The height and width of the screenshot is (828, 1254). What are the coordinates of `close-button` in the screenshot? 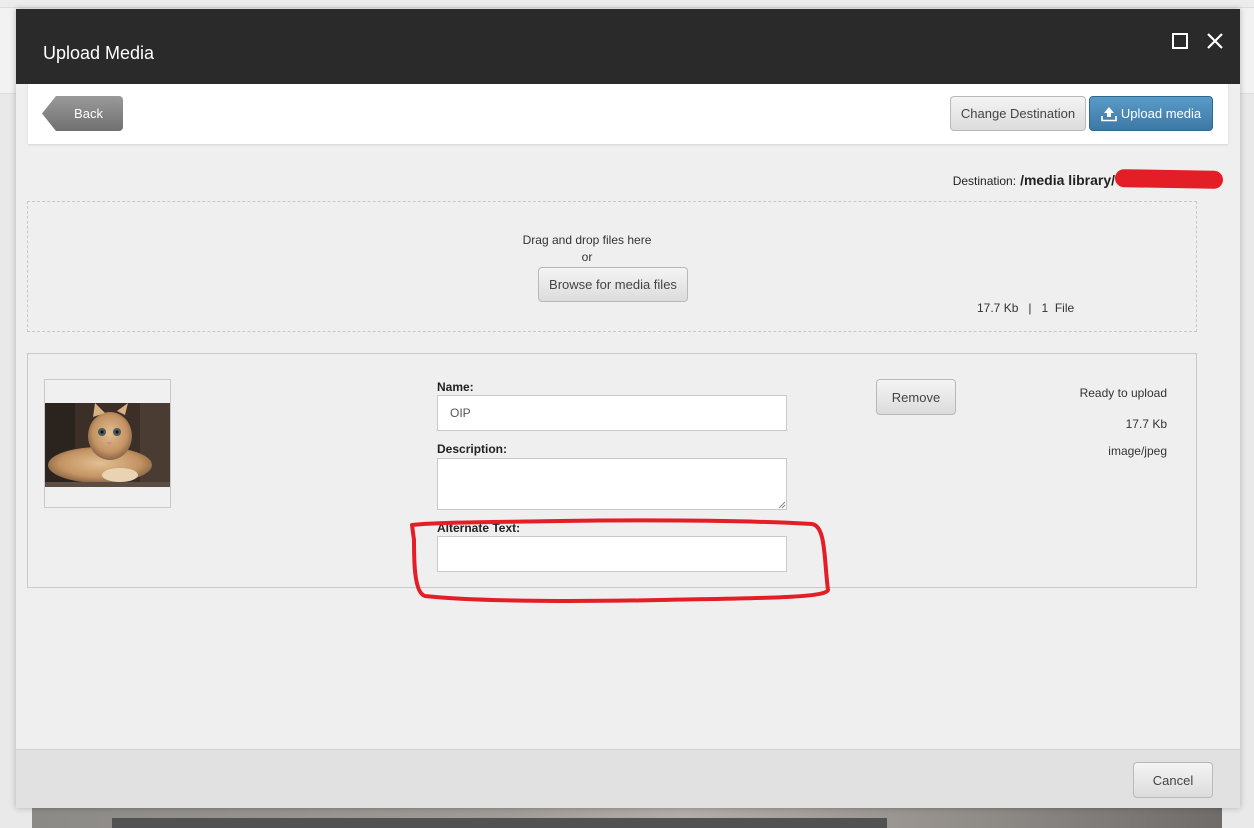 It's located at (1215, 41).